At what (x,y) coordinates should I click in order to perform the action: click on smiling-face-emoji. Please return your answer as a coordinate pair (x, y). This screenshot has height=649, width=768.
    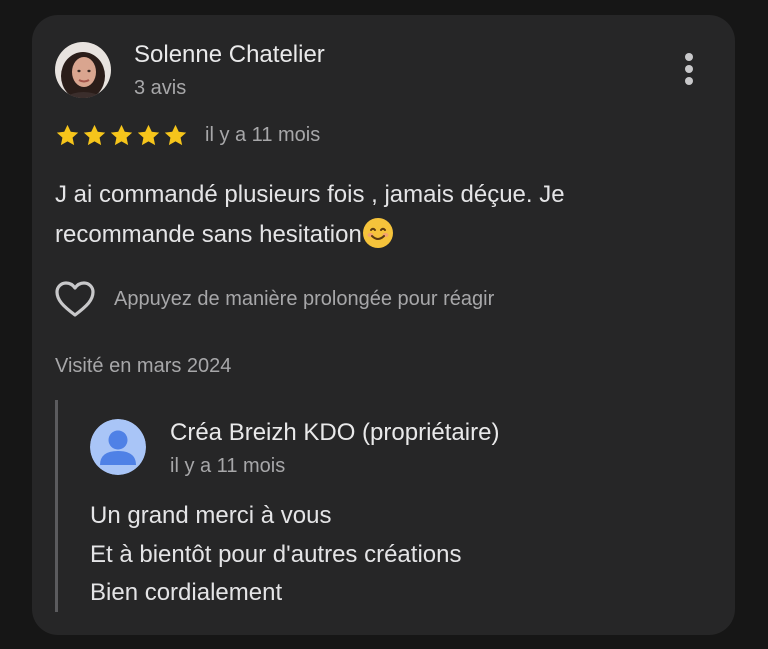
    Looking at the image, I should click on (377, 233).